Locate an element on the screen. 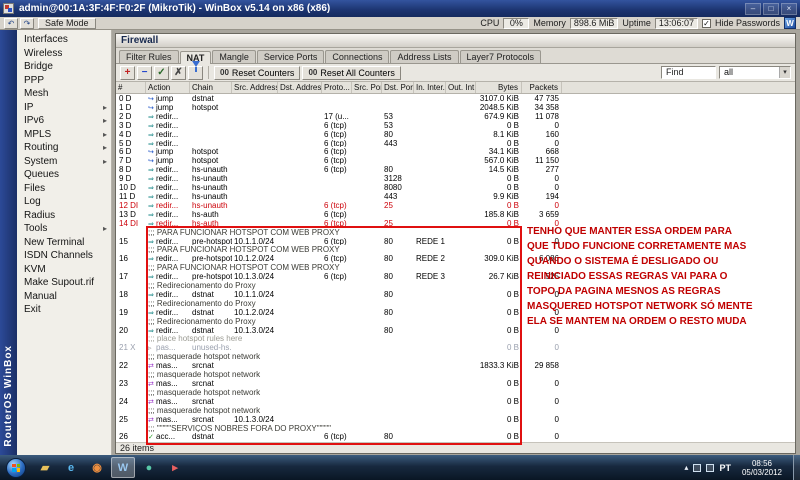 The width and height of the screenshot is (800, 480). nat-rule-row: 25 ⇄ mas... srcnat 10.1.3.0/24 0 B0 is located at coordinates (455, 419).